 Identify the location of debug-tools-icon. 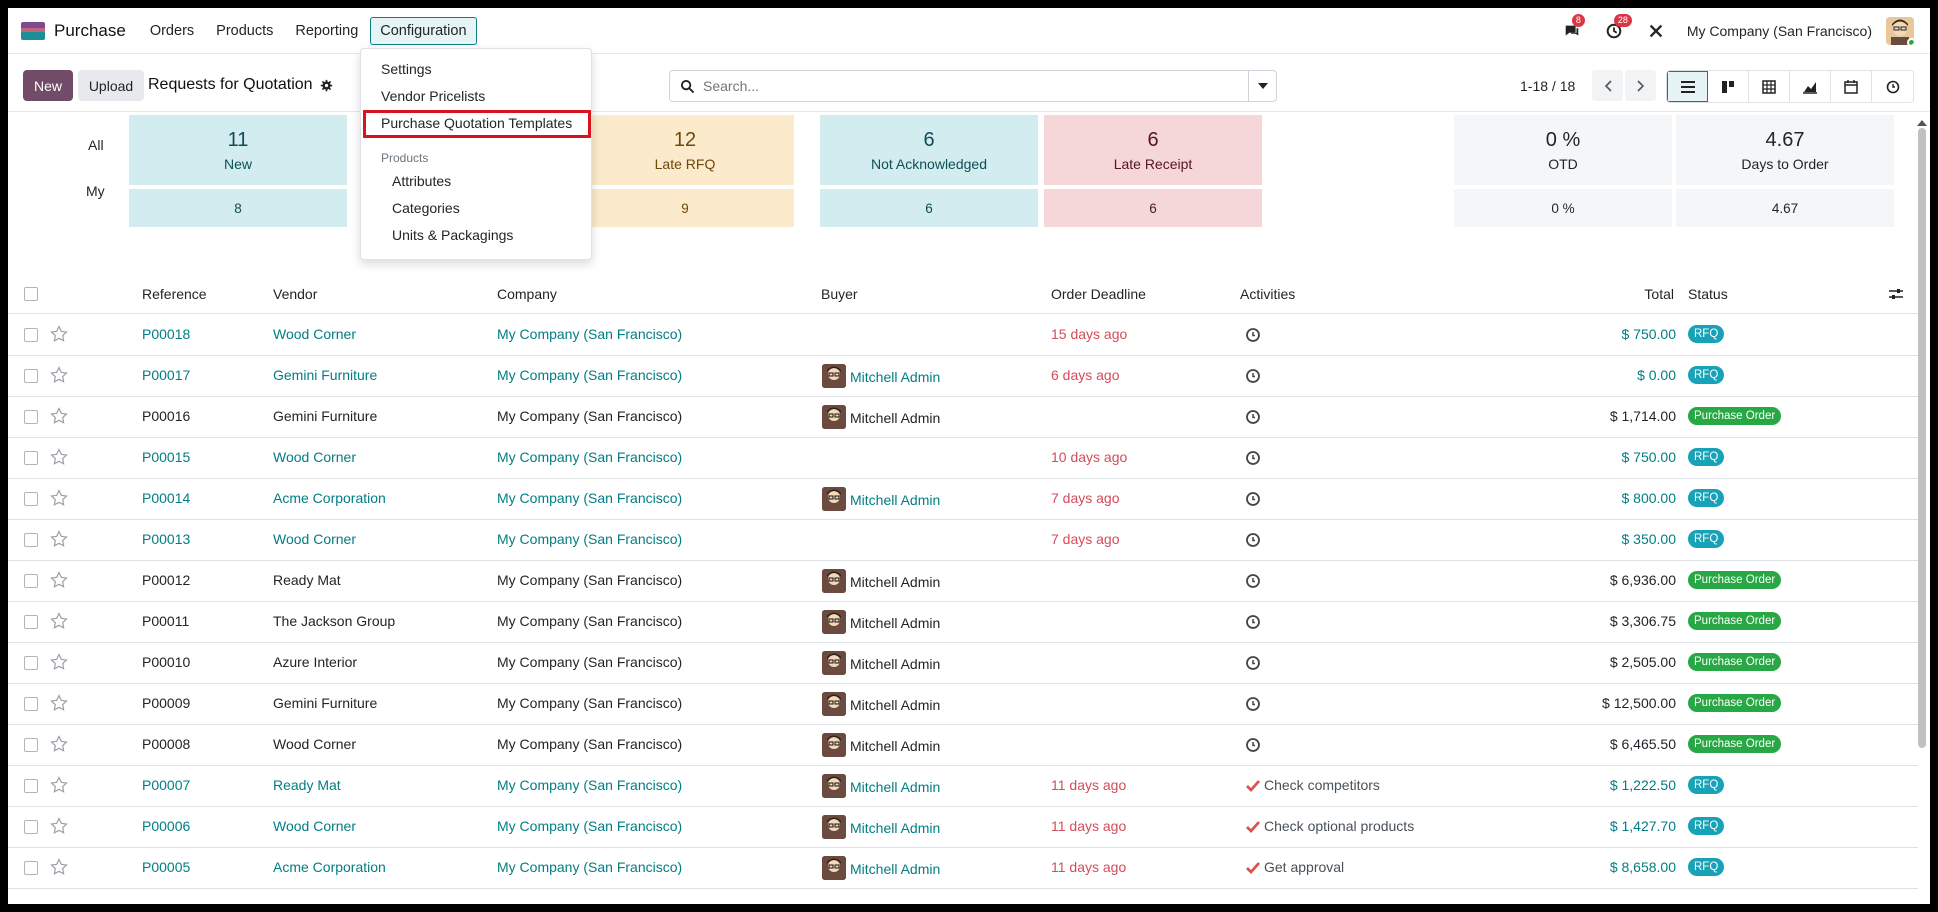
(1656, 31).